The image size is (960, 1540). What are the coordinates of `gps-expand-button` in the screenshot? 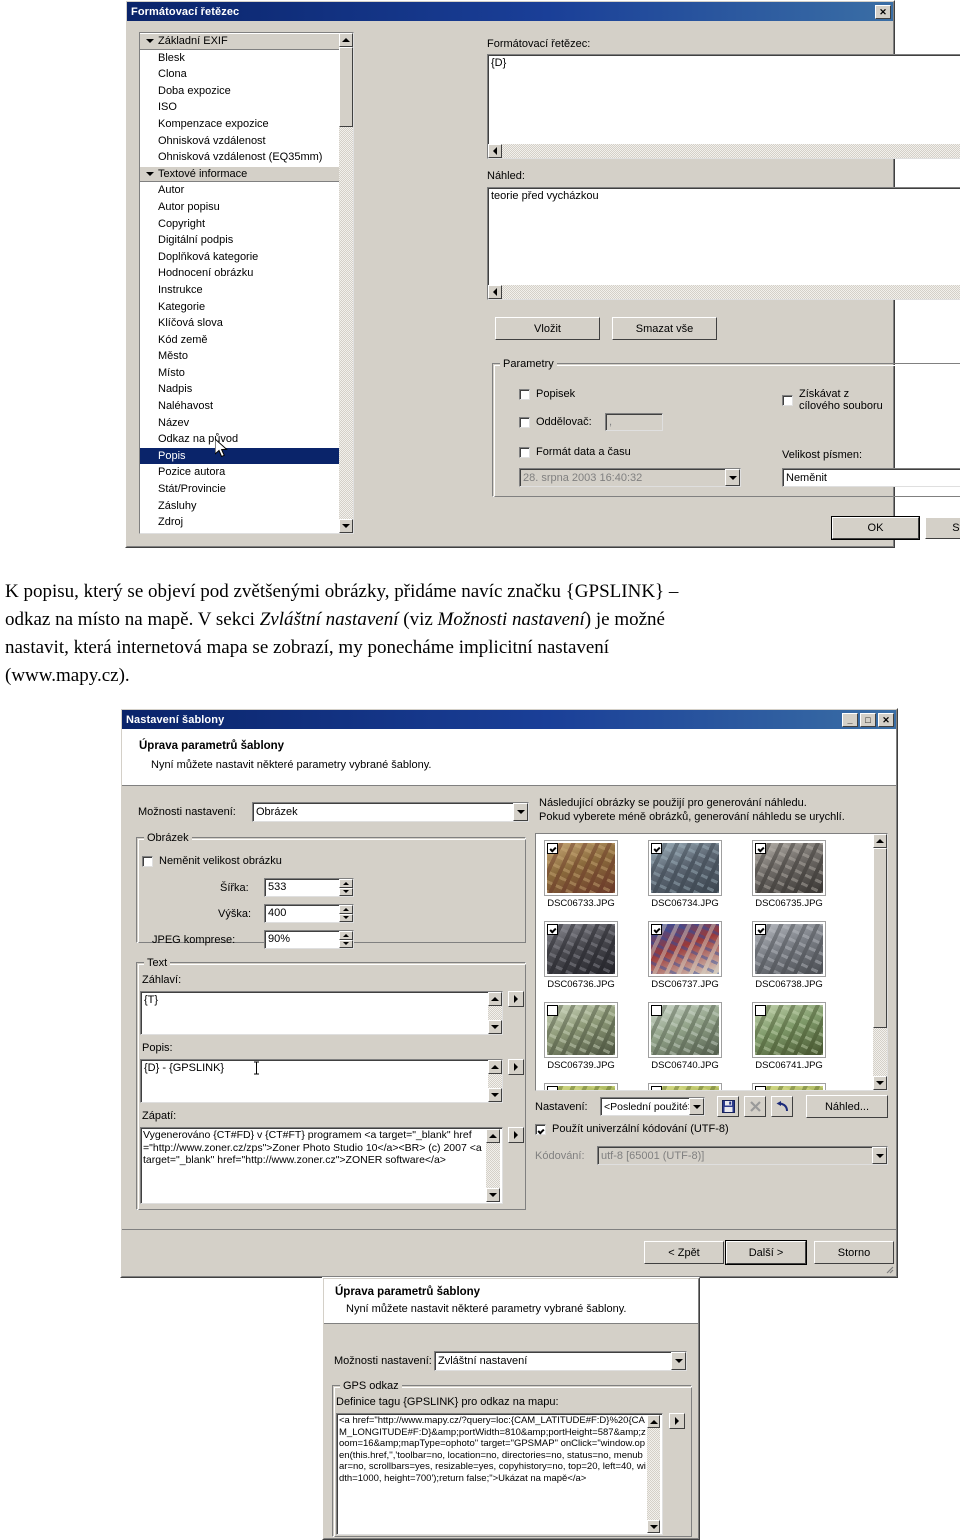 It's located at (677, 1421).